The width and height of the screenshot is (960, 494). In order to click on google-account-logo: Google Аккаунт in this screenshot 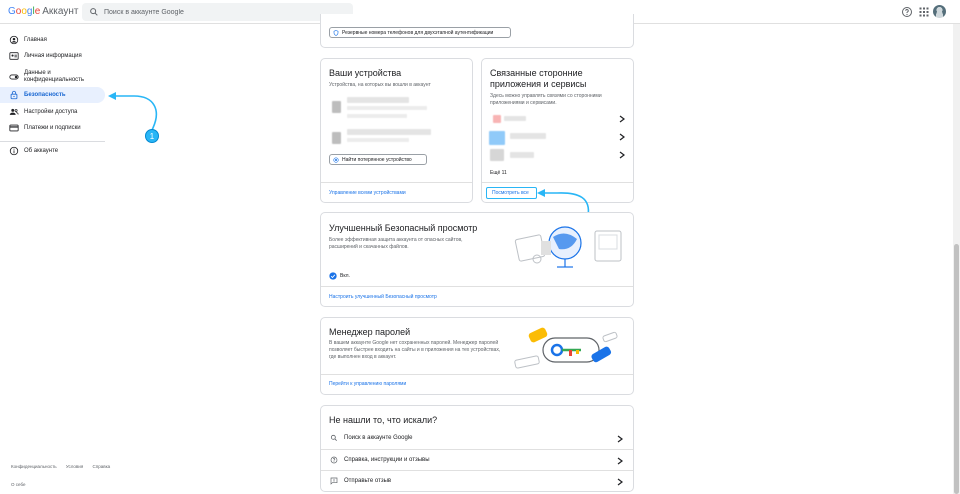, I will do `click(43, 11)`.